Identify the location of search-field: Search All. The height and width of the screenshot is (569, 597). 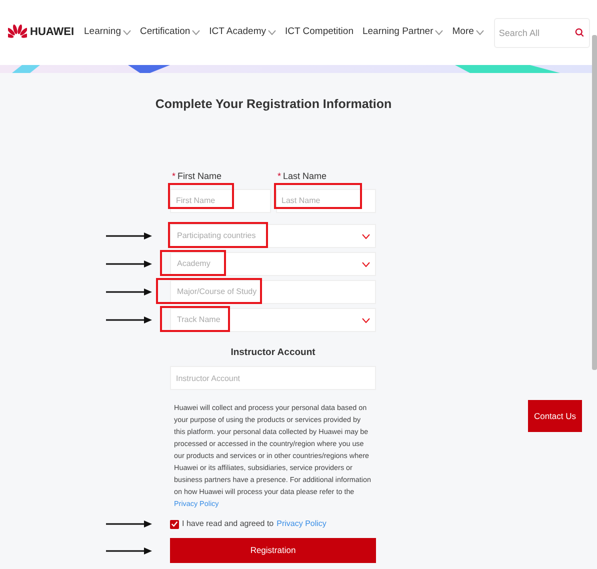
(542, 33).